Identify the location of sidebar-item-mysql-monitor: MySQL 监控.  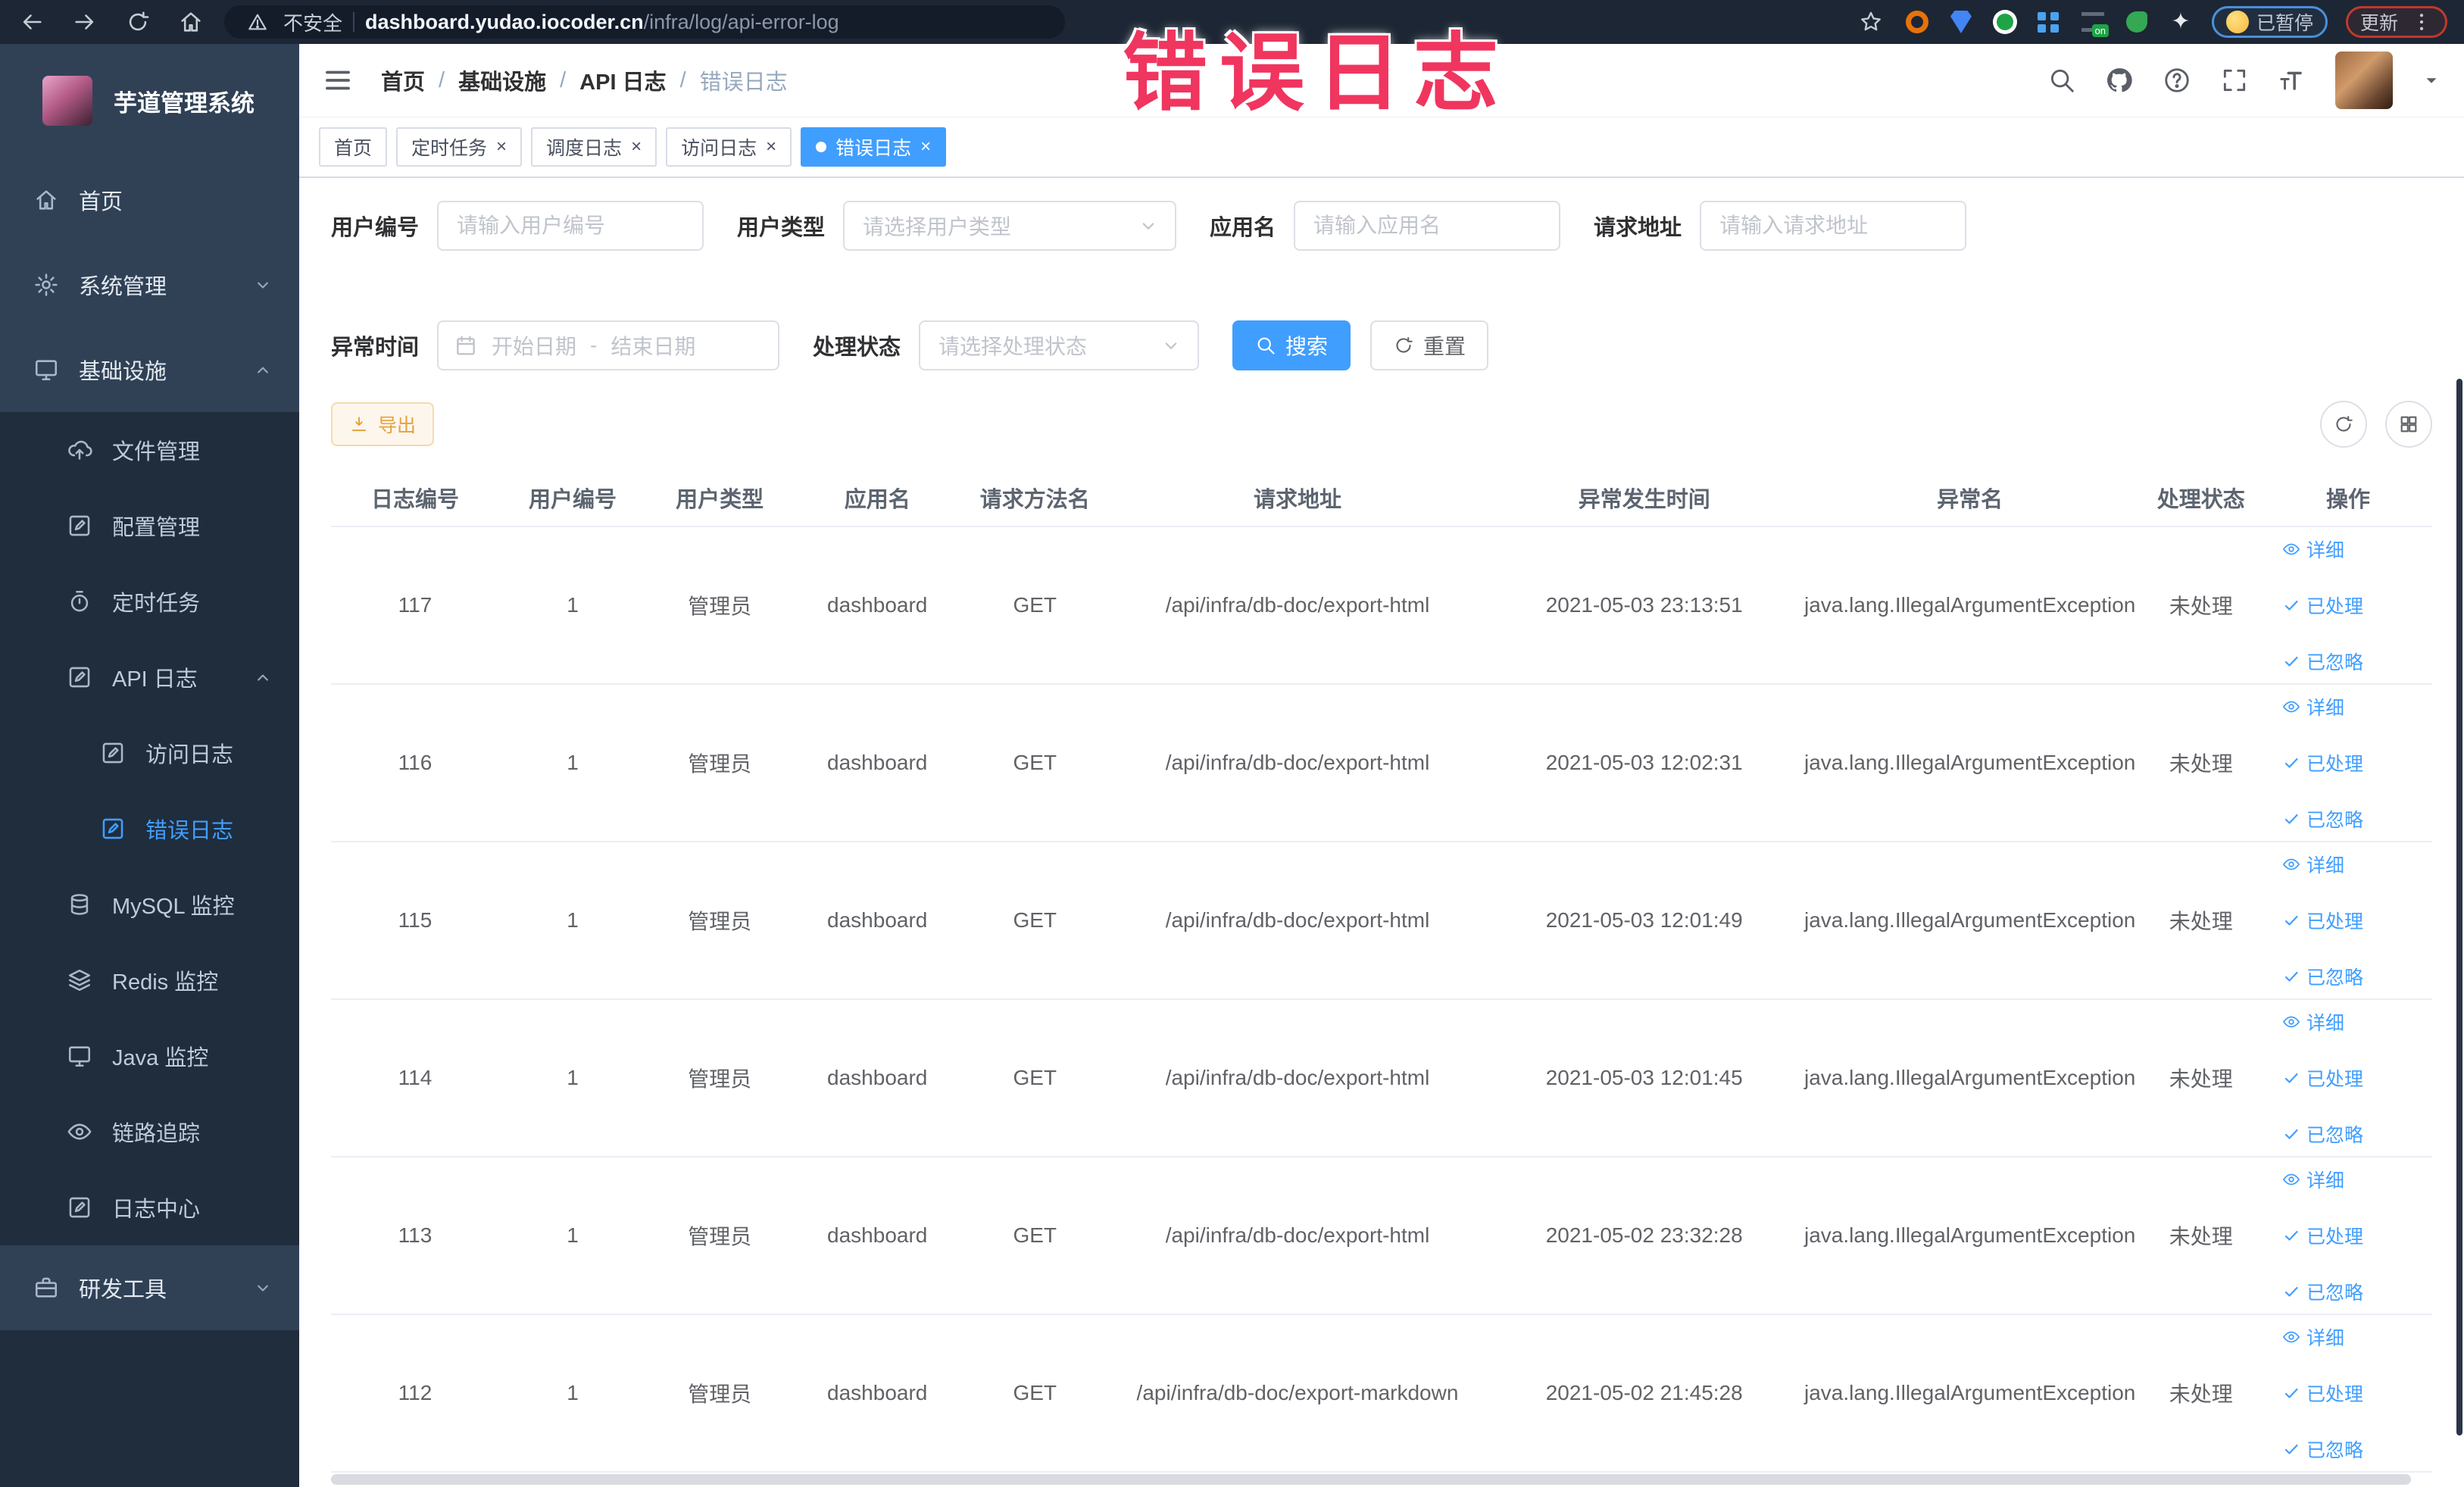
(149, 904).